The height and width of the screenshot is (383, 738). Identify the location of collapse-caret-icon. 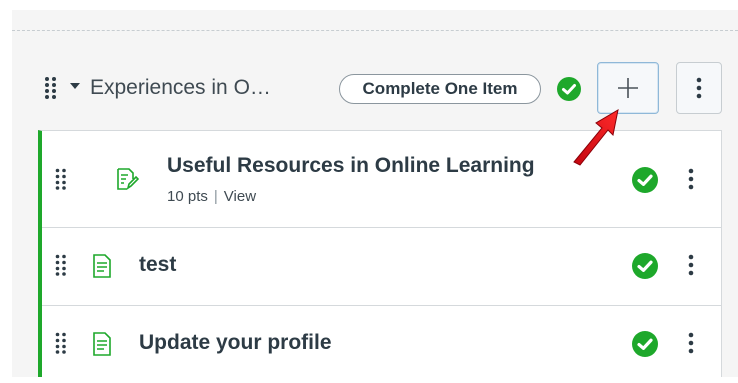
(75, 86).